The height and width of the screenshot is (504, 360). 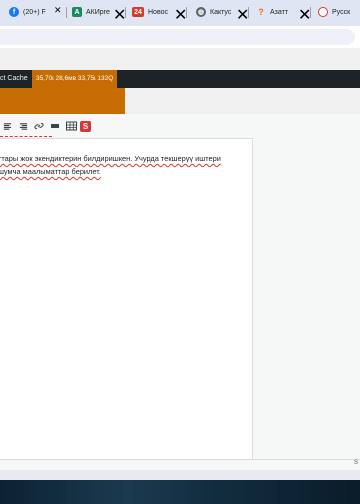 I want to click on tab-title: Русск, so click(x=341, y=12).